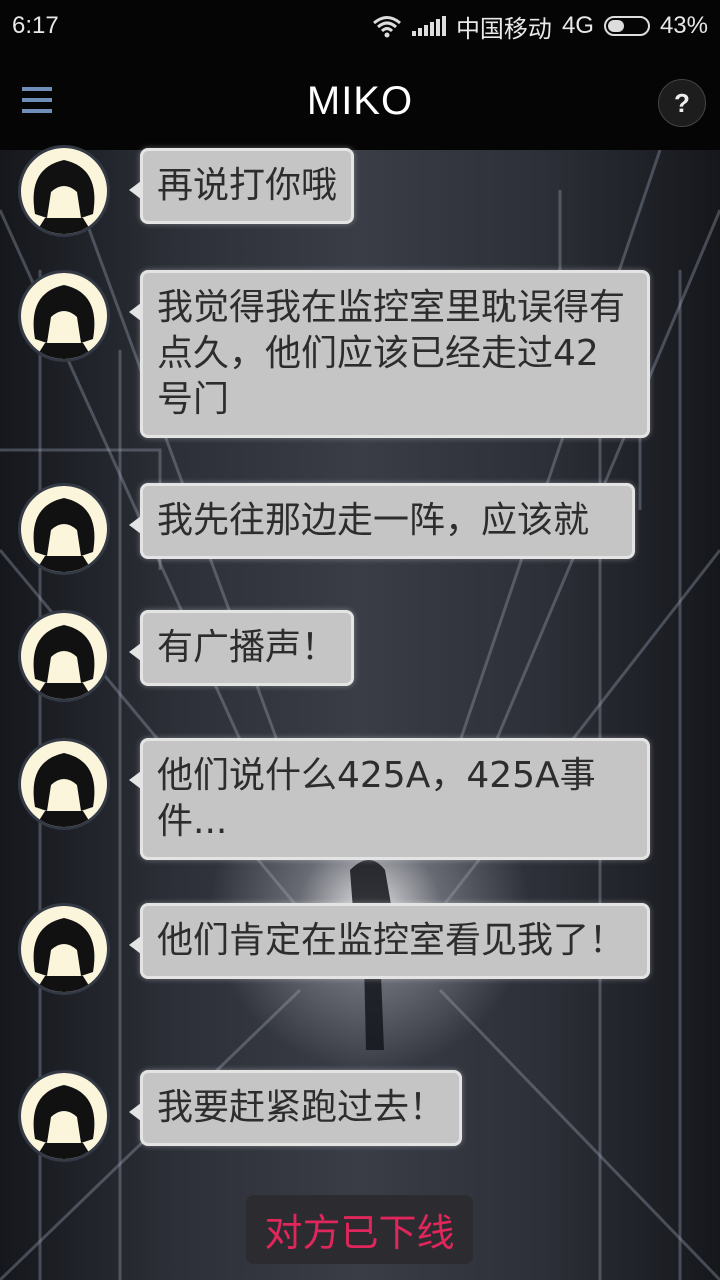  Describe the element at coordinates (247, 647) in the screenshot. I see `message-text: 有广播声！` at that location.